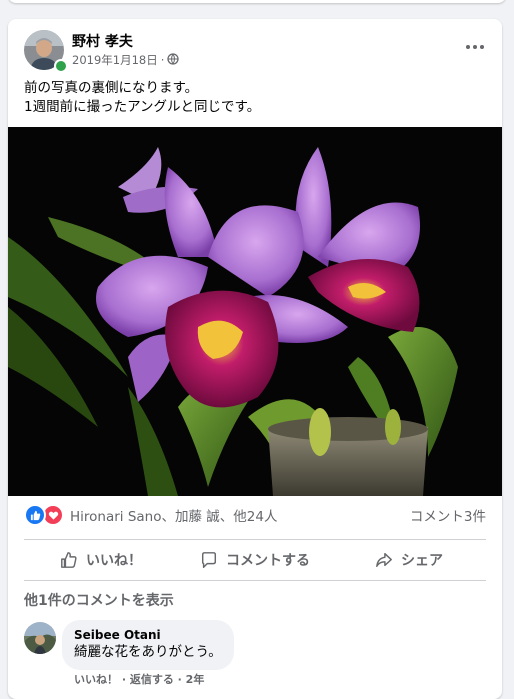 The height and width of the screenshot is (699, 514). Describe the element at coordinates (422, 561) in the screenshot. I see `share-button-label: シェア` at that location.